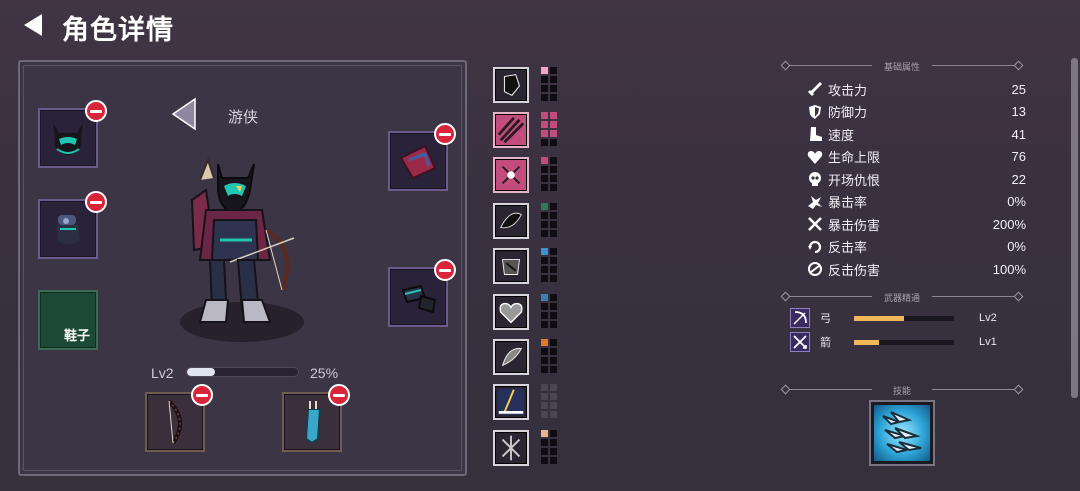 The image size is (1080, 491). Describe the element at coordinates (96, 202) in the screenshot. I see `remove-gloves-button` at that location.